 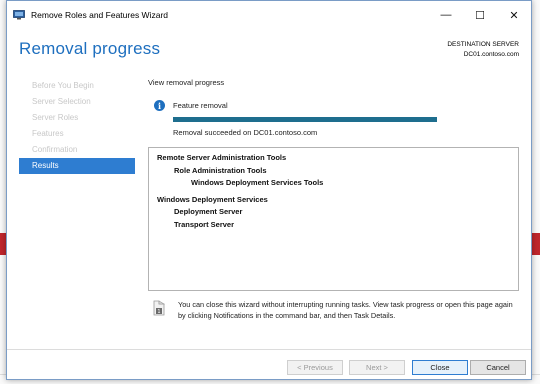 I want to click on result-item: Remote Server Administration Tools, so click(x=222, y=157).